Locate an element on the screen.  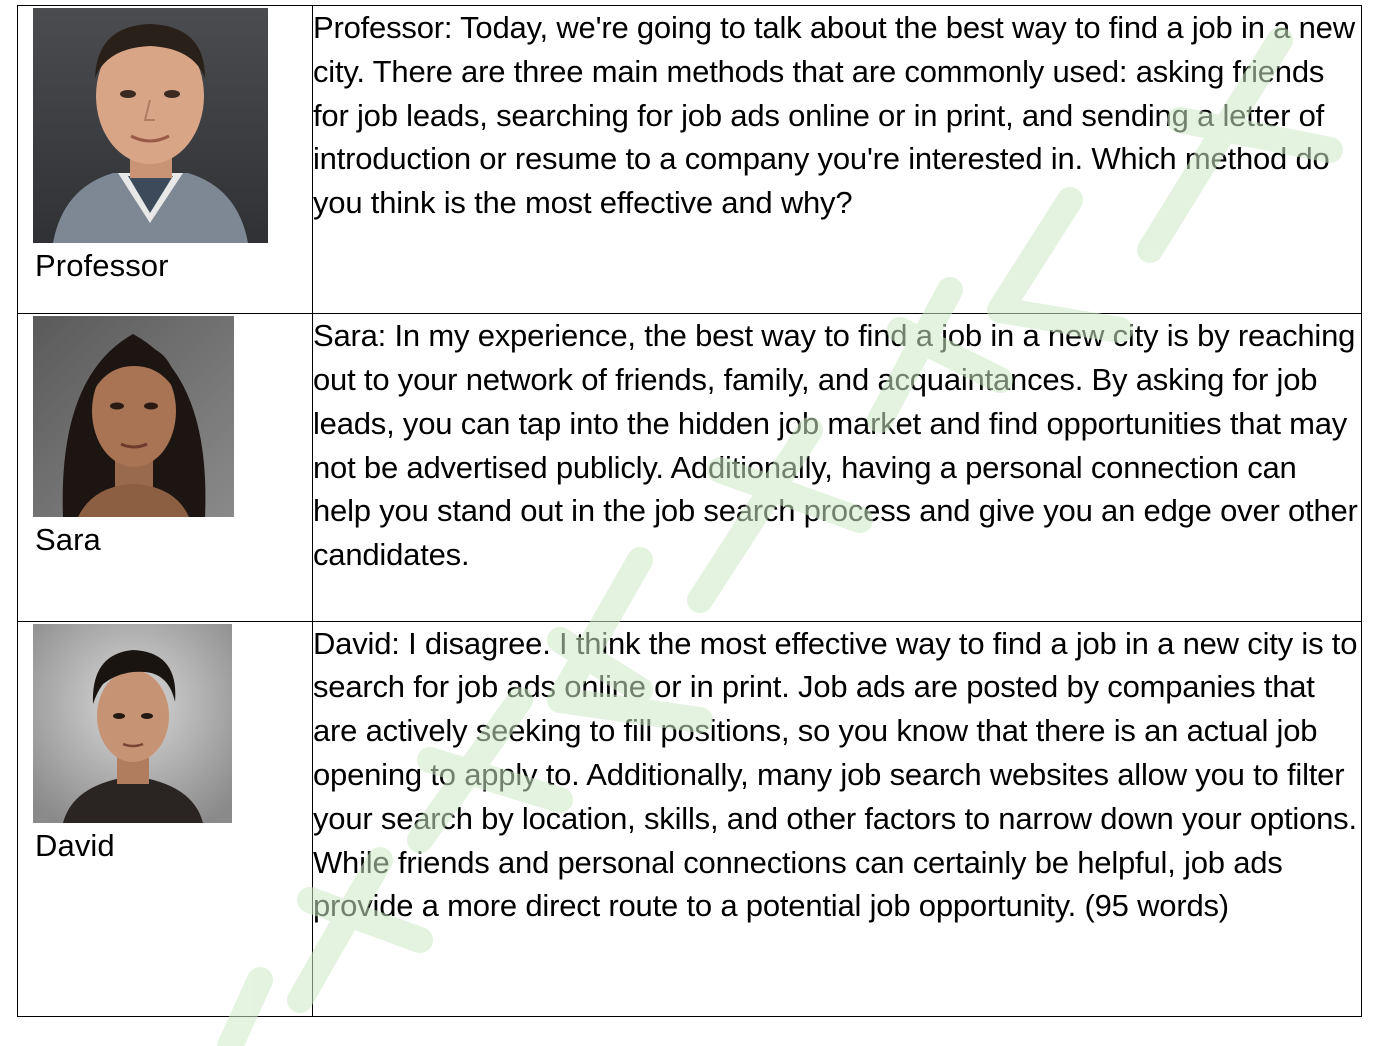
speaker-cell: David is located at coordinates (165, 819).